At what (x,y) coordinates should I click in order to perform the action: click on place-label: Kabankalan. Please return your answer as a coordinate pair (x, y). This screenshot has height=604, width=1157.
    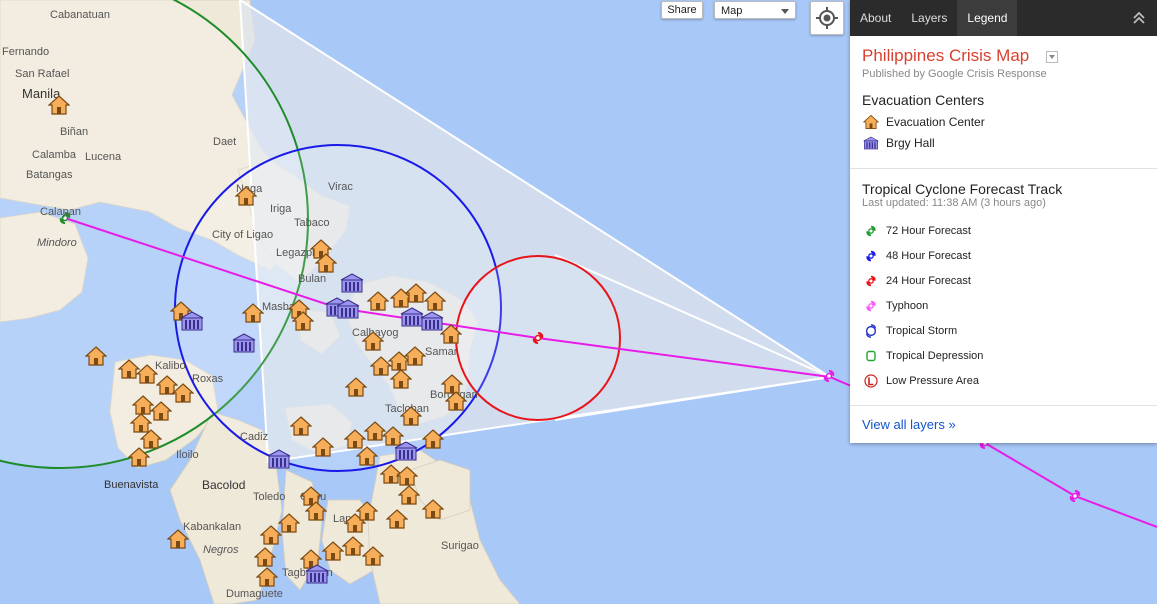
    Looking at the image, I should click on (212, 527).